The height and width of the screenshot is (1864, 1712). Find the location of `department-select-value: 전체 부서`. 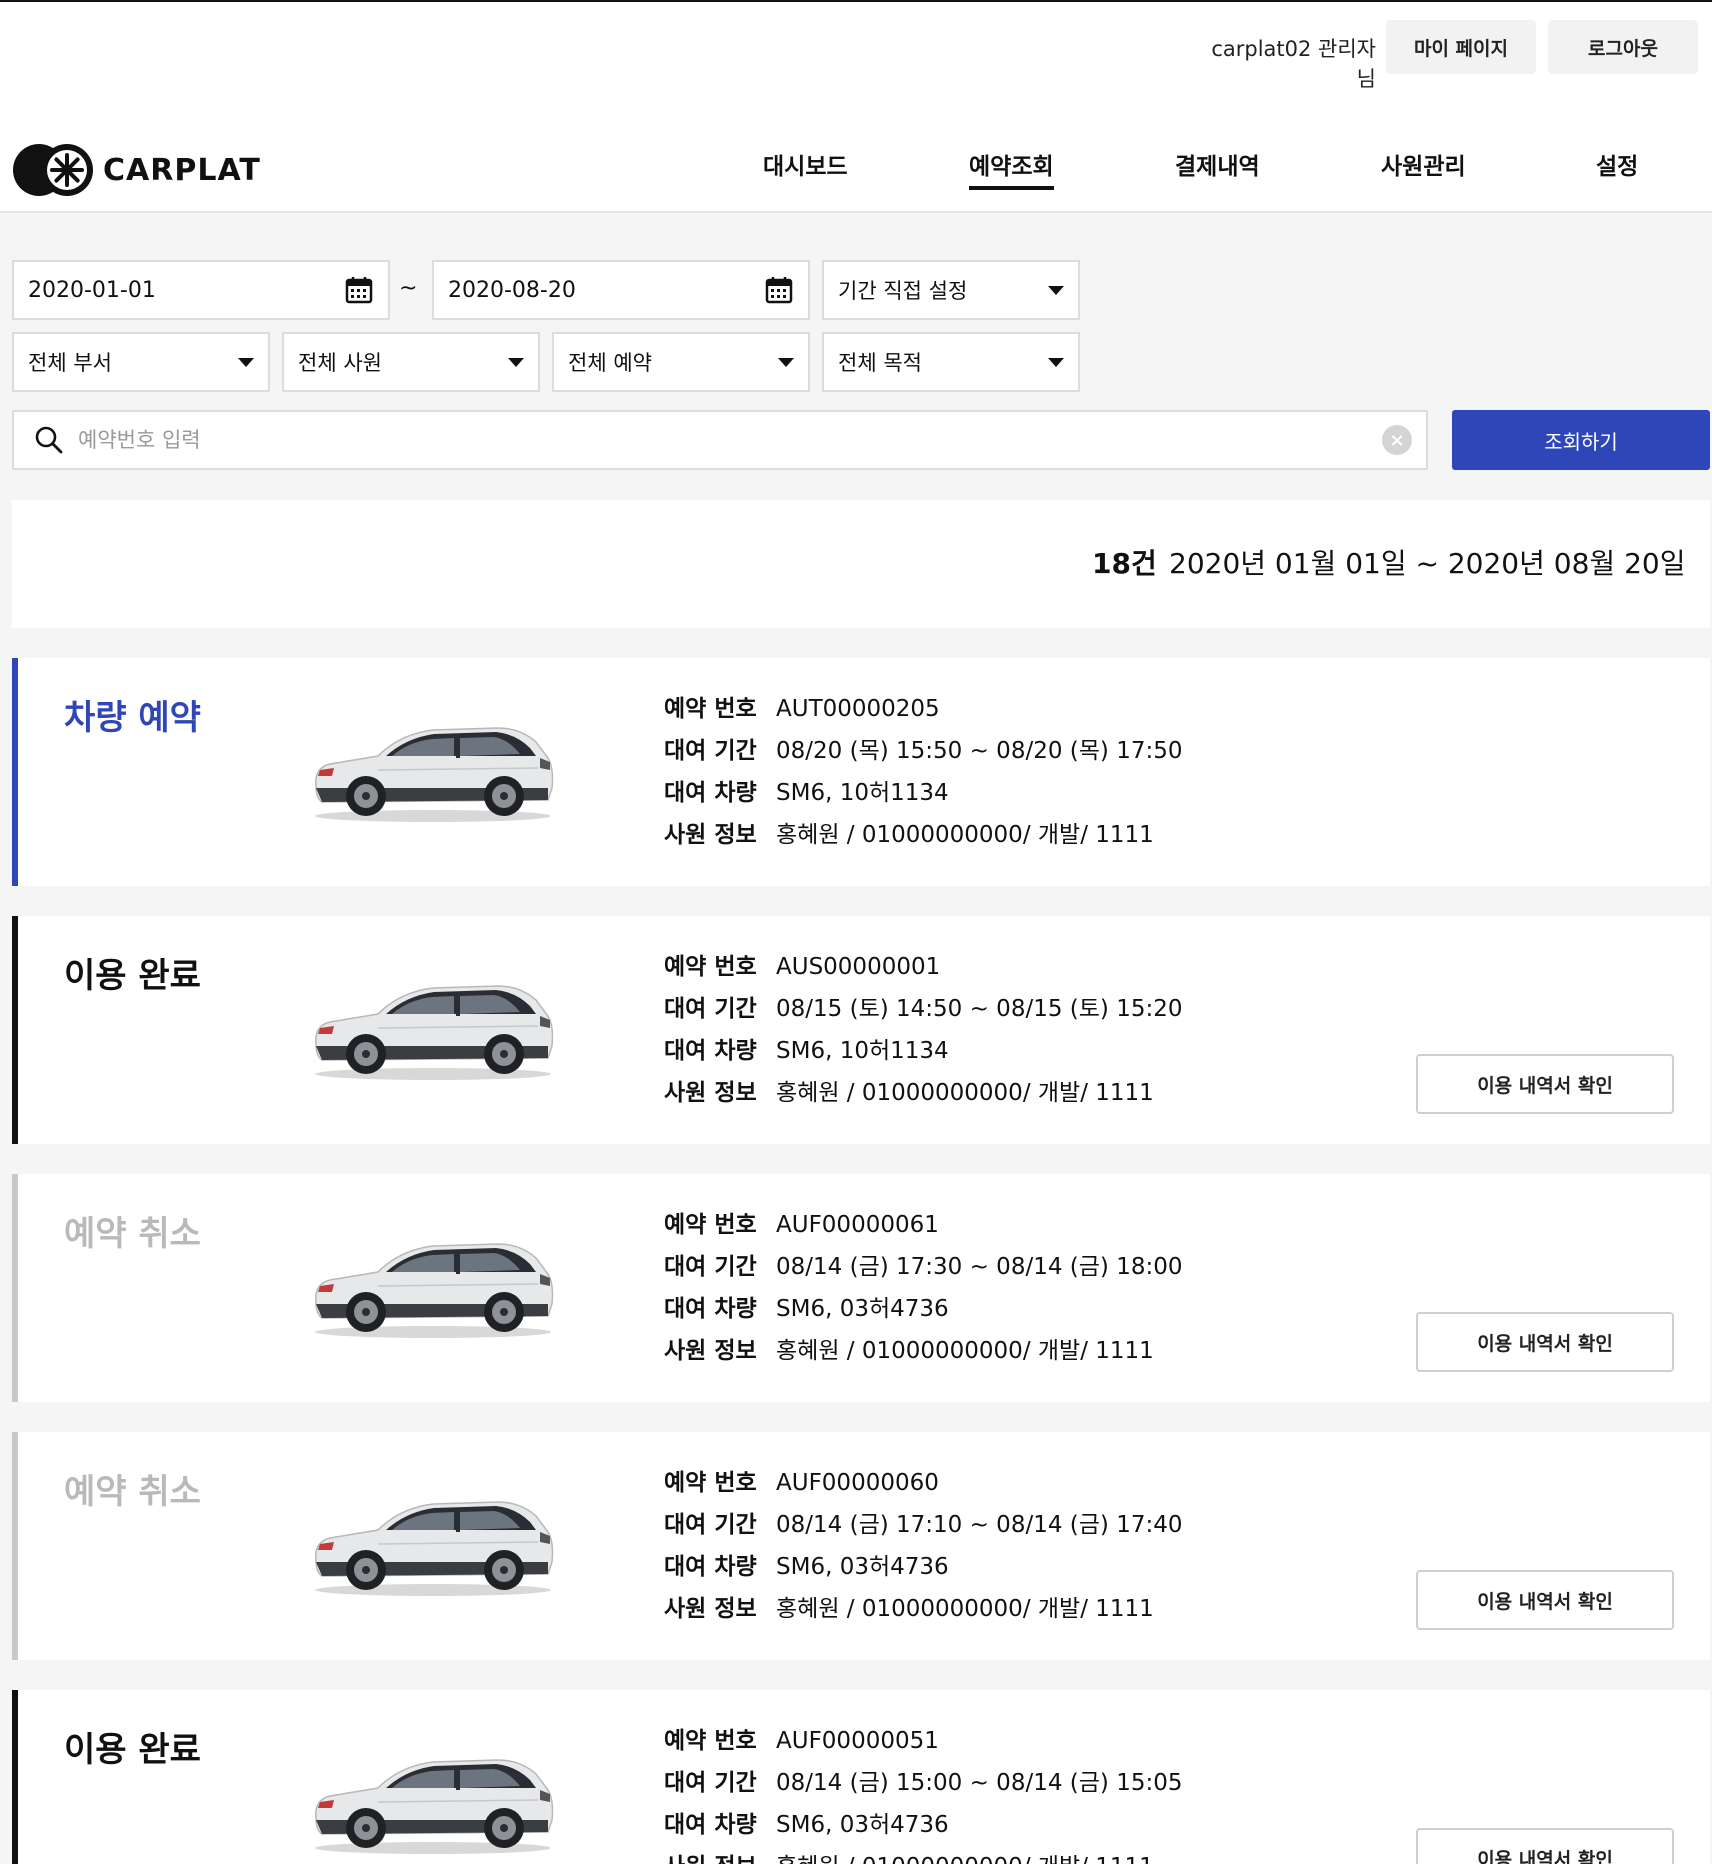

department-select-value: 전체 부서 is located at coordinates (70, 363).